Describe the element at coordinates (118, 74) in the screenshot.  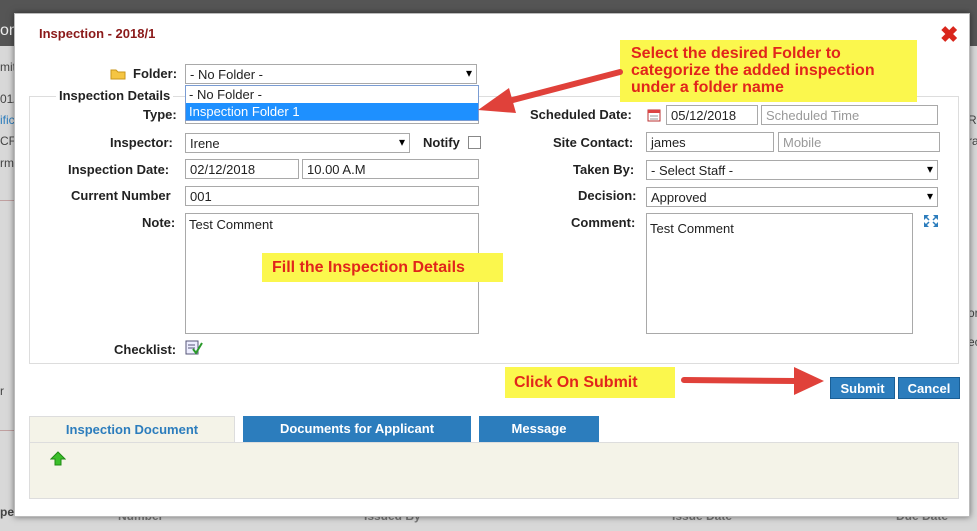
I see `folder-icon` at that location.